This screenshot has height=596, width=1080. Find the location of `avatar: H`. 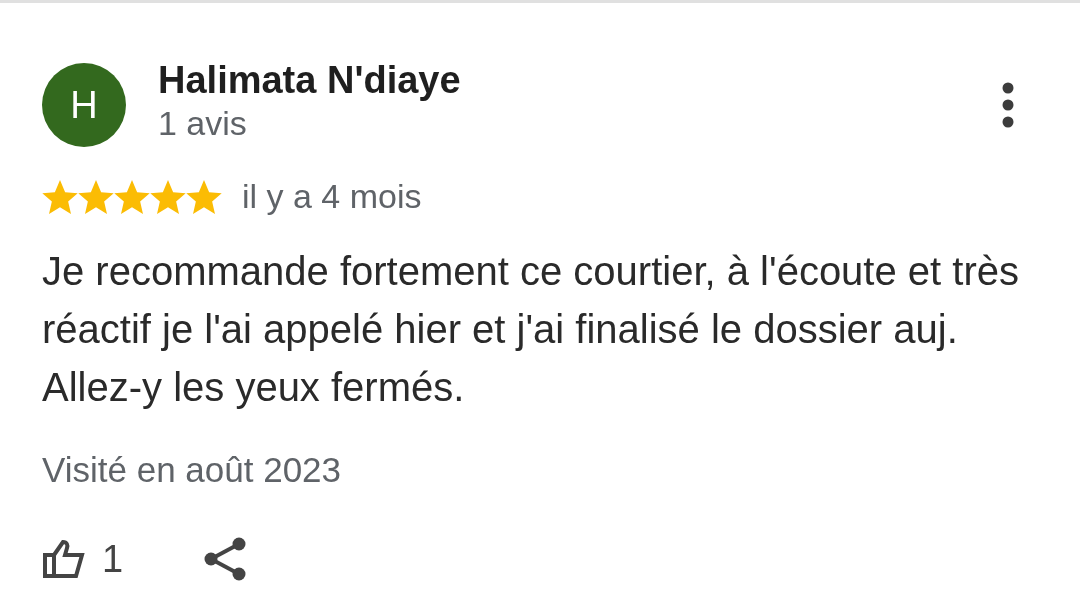

avatar: H is located at coordinates (84, 105).